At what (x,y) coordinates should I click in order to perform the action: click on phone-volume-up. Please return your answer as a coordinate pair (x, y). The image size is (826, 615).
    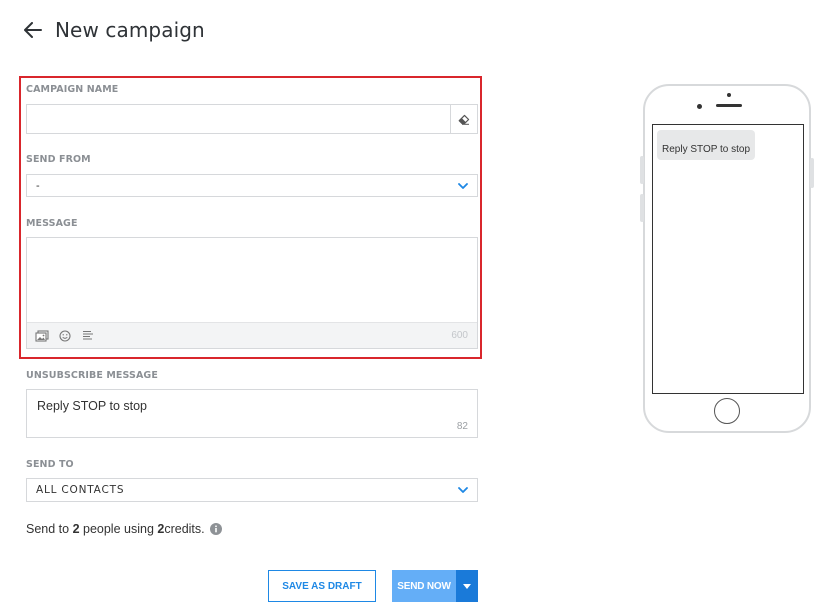
    Looking at the image, I should click on (642, 170).